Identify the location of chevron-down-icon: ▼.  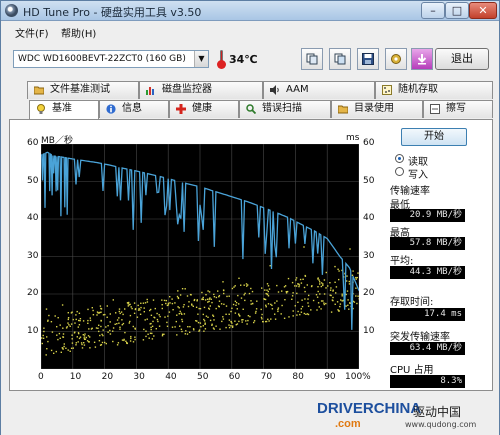
(201, 59).